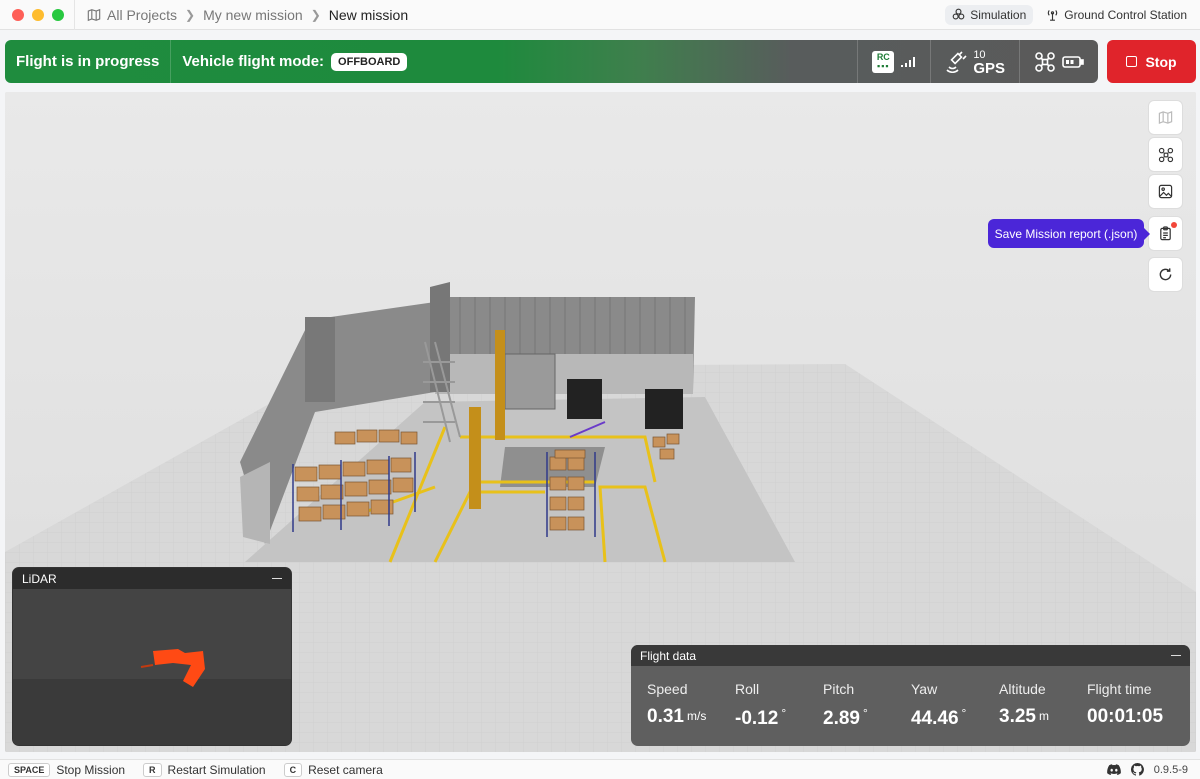  Describe the element at coordinates (277, 578) in the screenshot. I see `lidar-minimize-button` at that location.